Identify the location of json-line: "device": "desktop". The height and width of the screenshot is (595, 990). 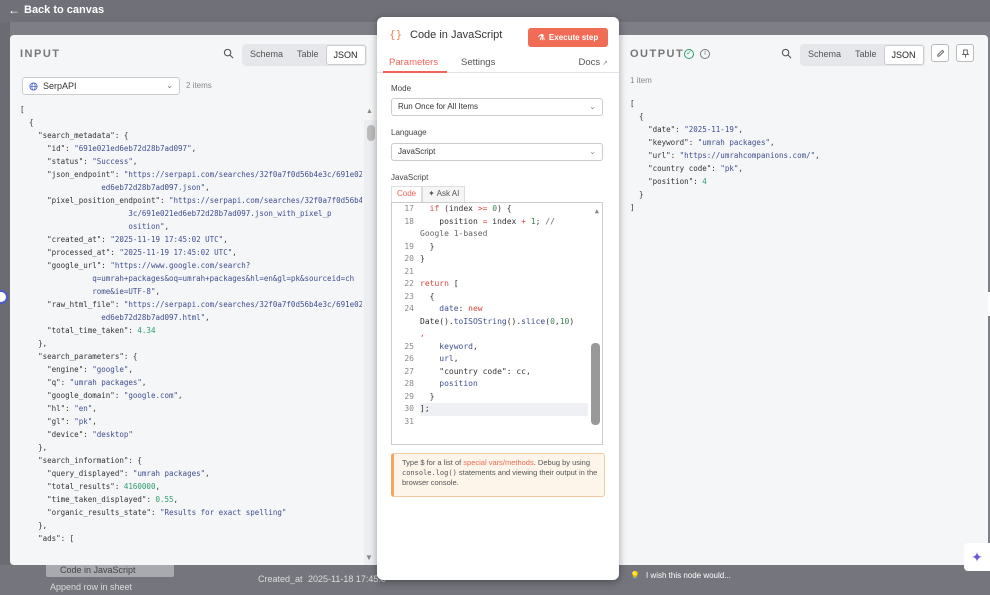
(90, 434).